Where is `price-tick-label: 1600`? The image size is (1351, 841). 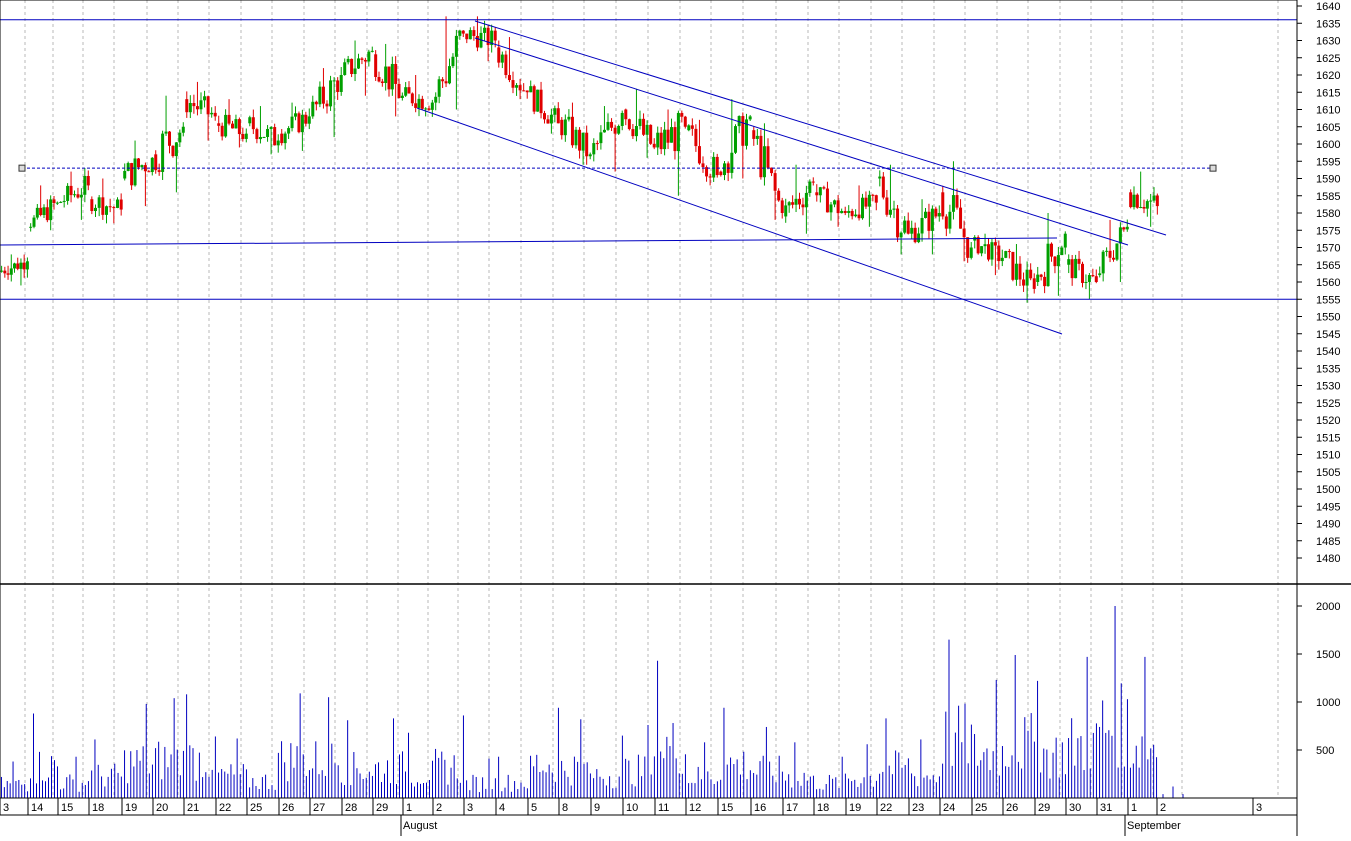 price-tick-label: 1600 is located at coordinates (1328, 145).